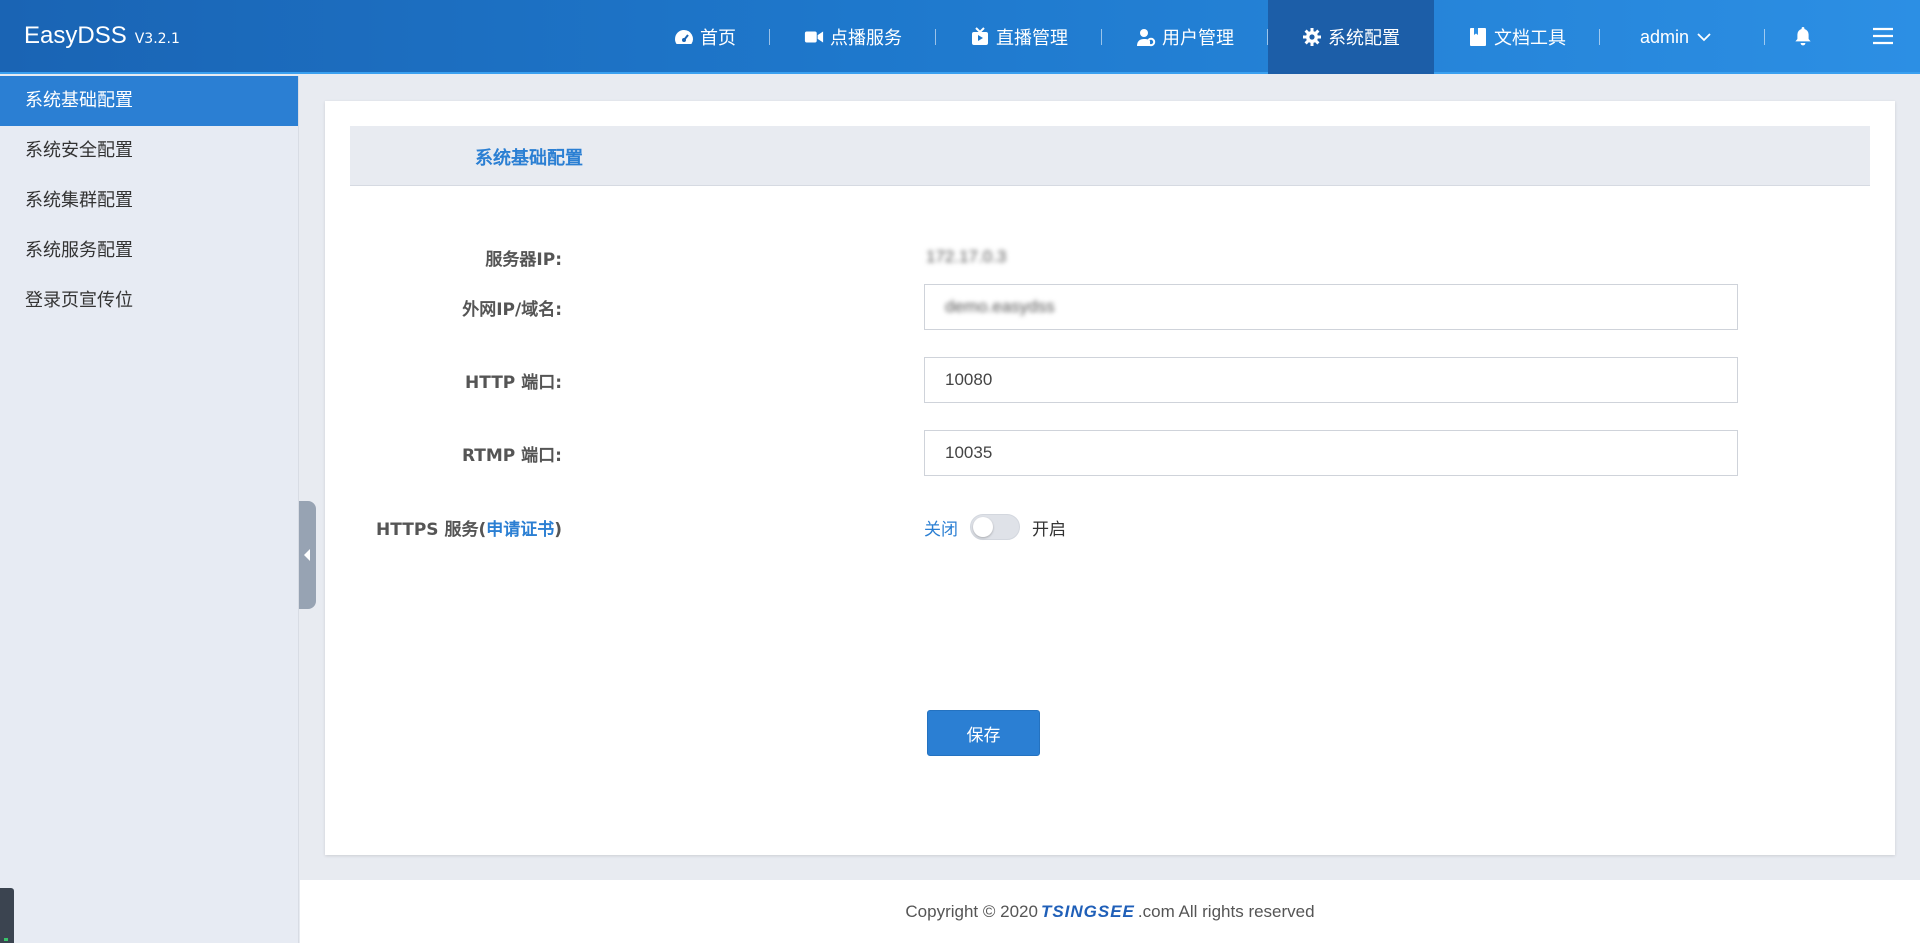  I want to click on chevron-down-icon, so click(1704, 37).